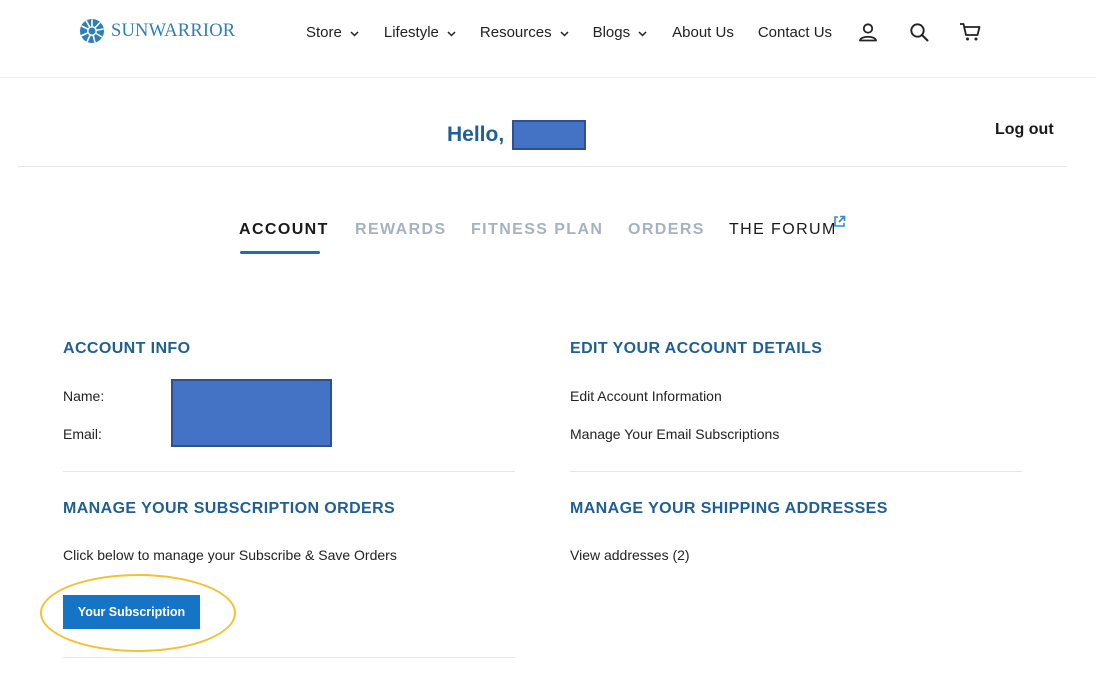 Image resolution: width=1096 pixels, height=685 pixels. I want to click on edit-account-information-link: Edit Account Information, so click(646, 396).